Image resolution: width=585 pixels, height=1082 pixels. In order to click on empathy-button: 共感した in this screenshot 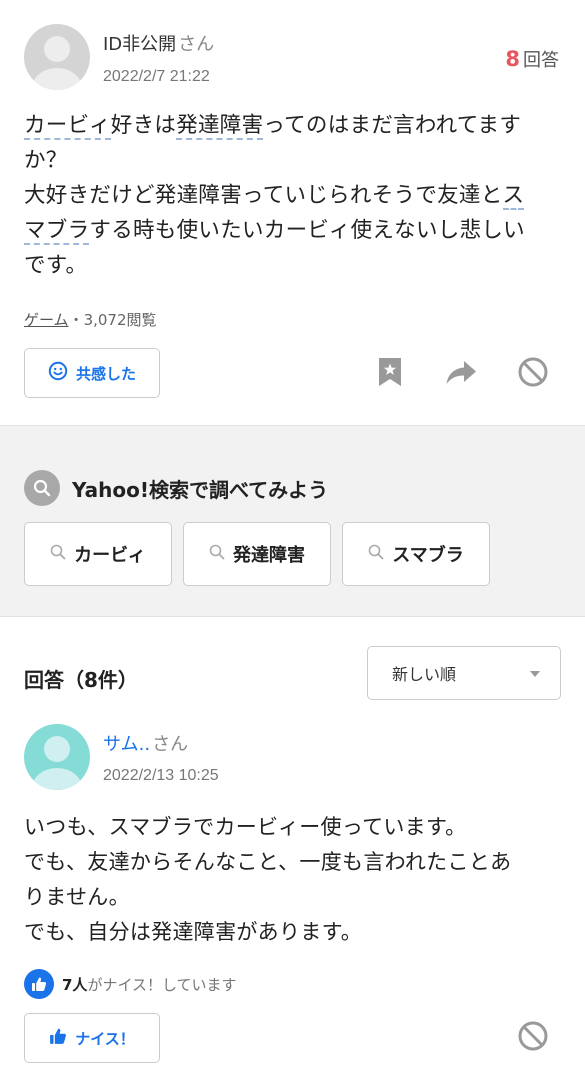, I will do `click(92, 373)`.